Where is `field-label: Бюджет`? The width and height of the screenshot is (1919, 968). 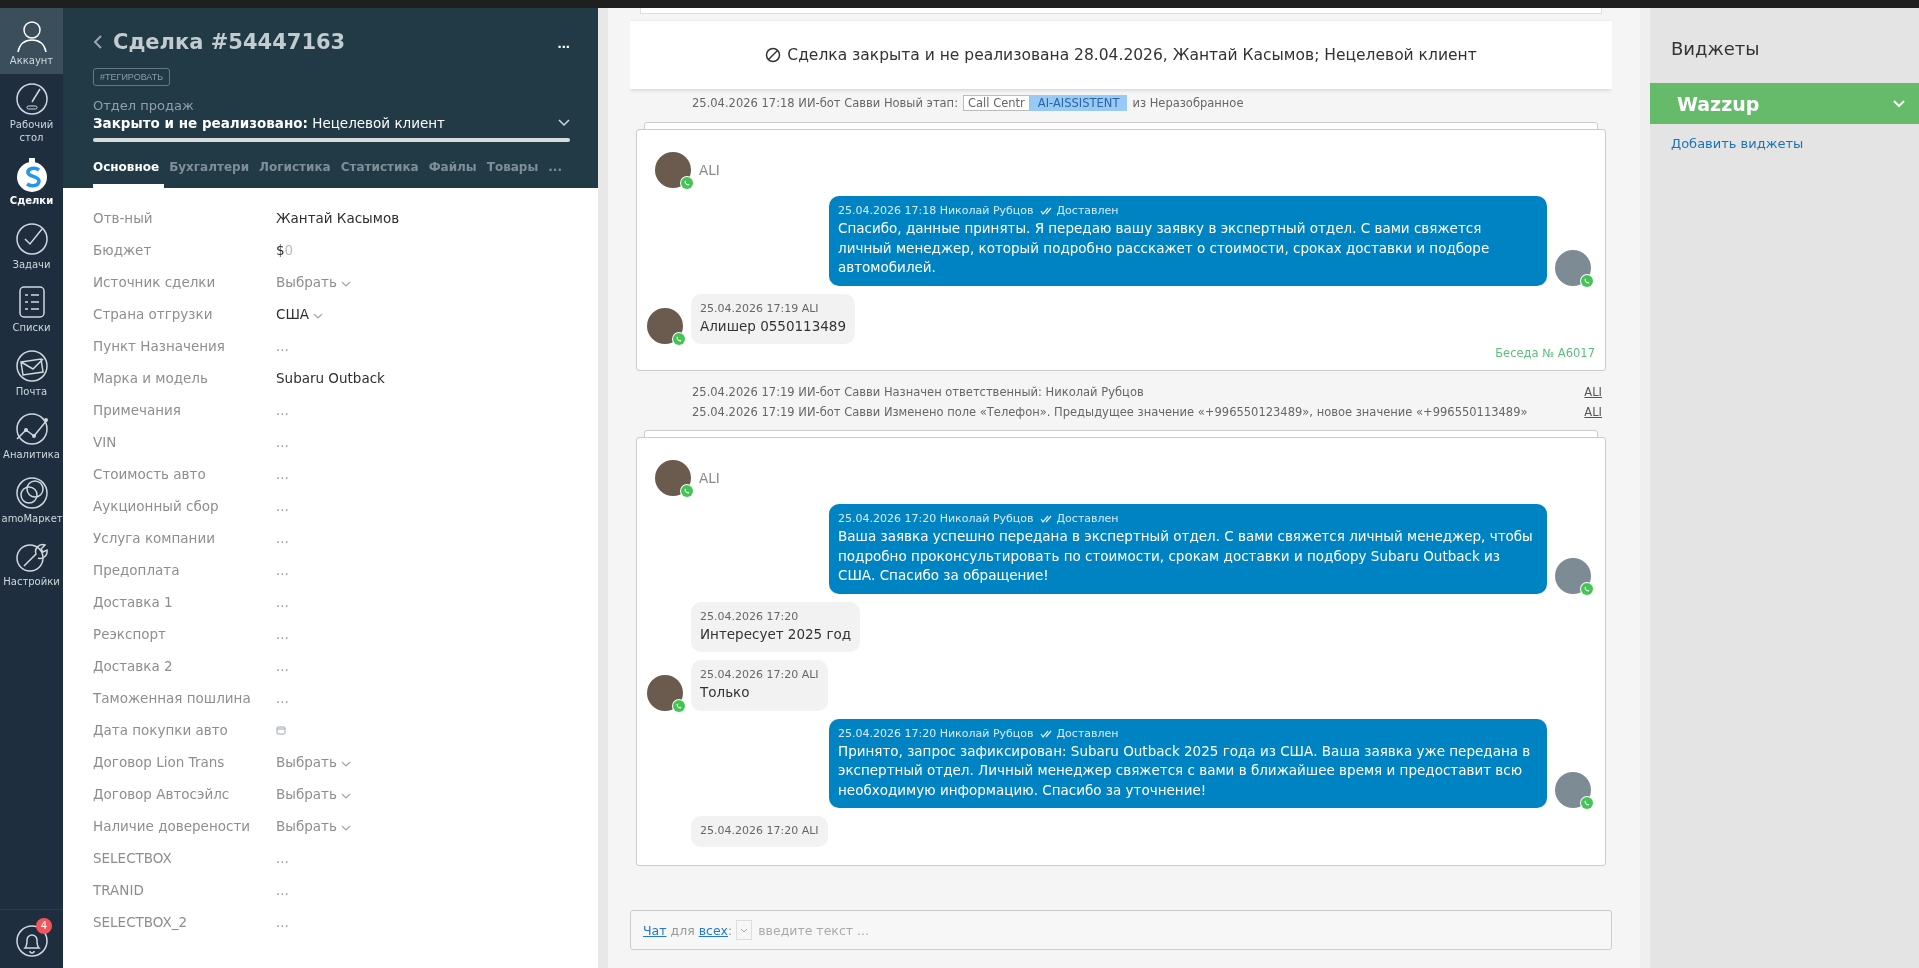
field-label: Бюджет is located at coordinates (123, 250).